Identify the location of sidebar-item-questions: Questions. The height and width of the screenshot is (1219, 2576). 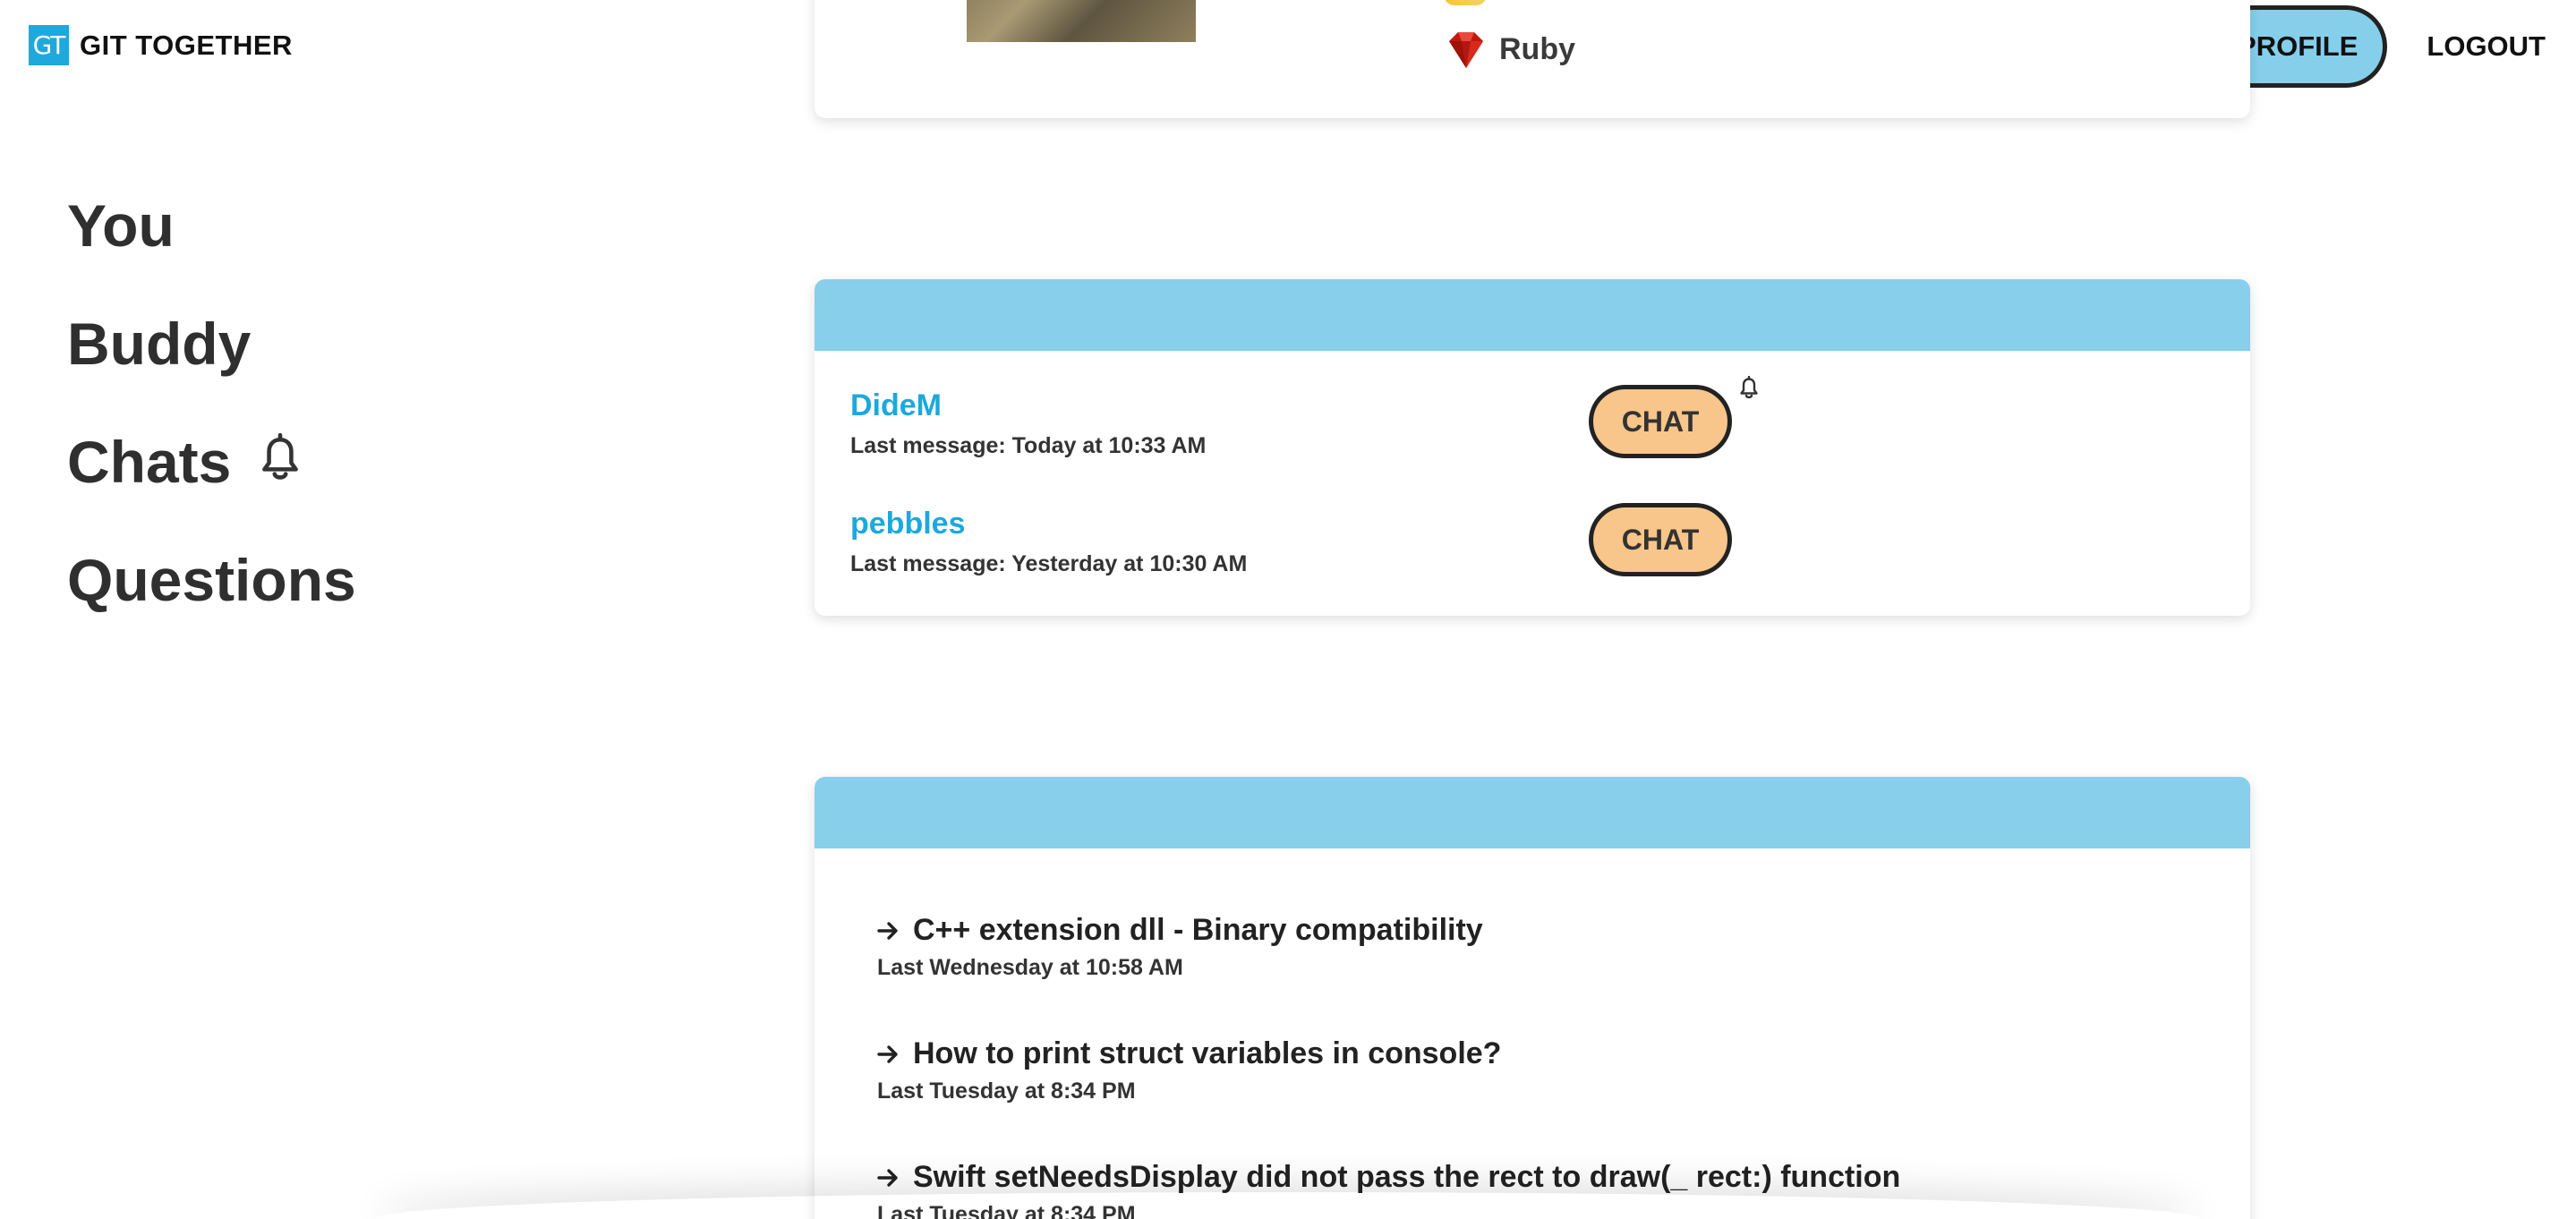
(211, 605).